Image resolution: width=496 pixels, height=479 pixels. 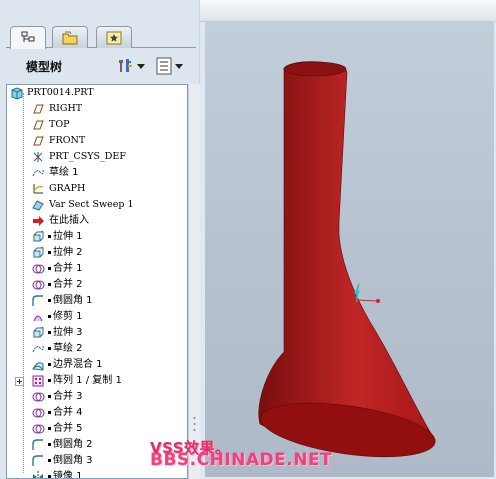 What do you see at coordinates (73, 444) in the screenshot?
I see `tree-item-label: 倒圆角 2` at bounding box center [73, 444].